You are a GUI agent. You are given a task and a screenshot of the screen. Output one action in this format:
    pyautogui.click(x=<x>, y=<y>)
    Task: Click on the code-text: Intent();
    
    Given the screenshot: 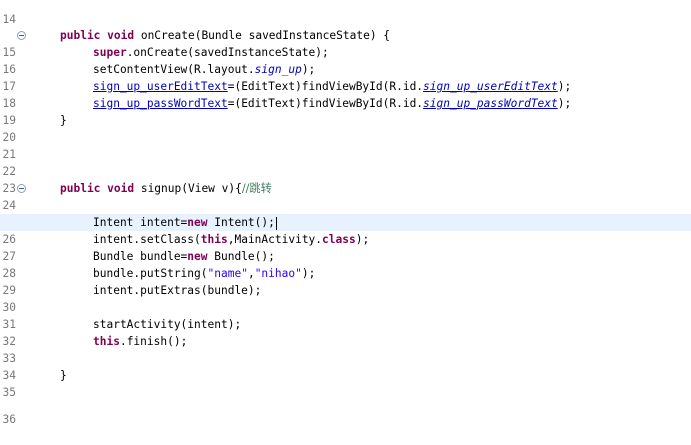 What is the action you would take?
    pyautogui.click(x=241, y=222)
    